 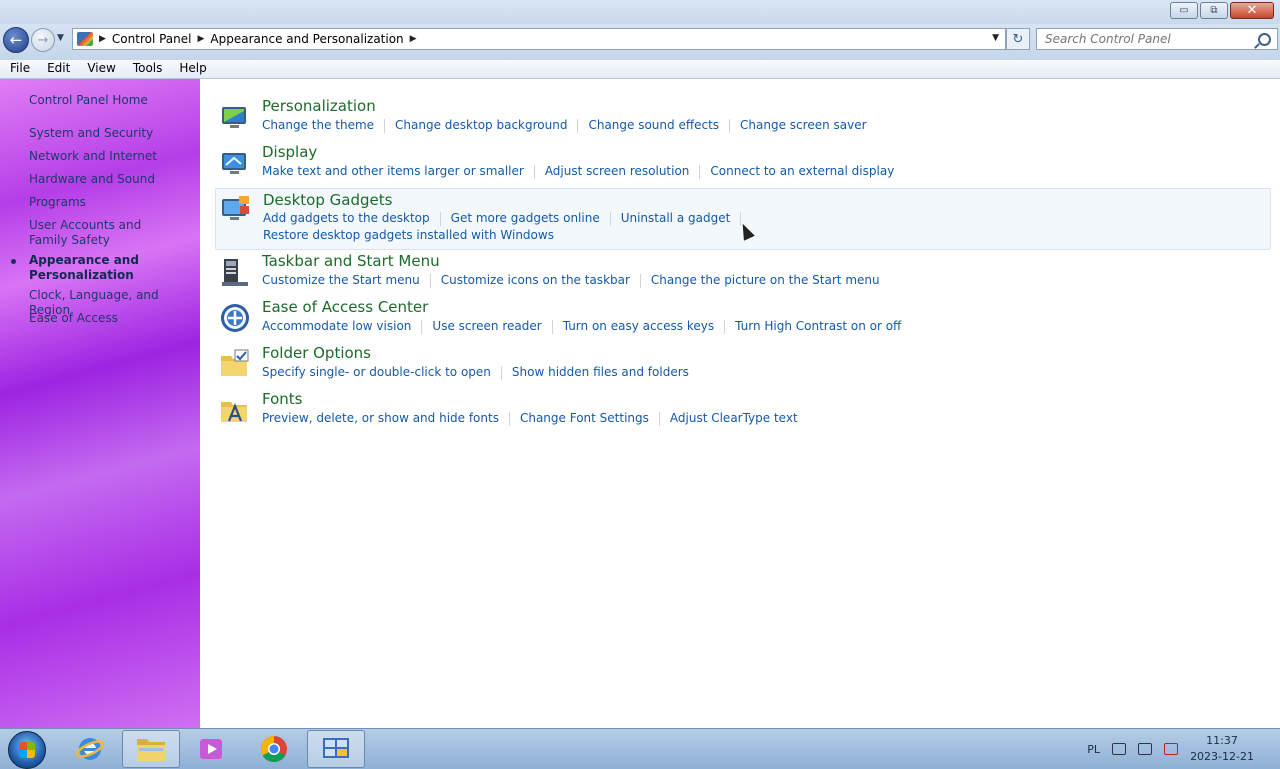 What do you see at coordinates (111, 156) in the screenshot?
I see `sidebar-item-network: Network and Internet` at bounding box center [111, 156].